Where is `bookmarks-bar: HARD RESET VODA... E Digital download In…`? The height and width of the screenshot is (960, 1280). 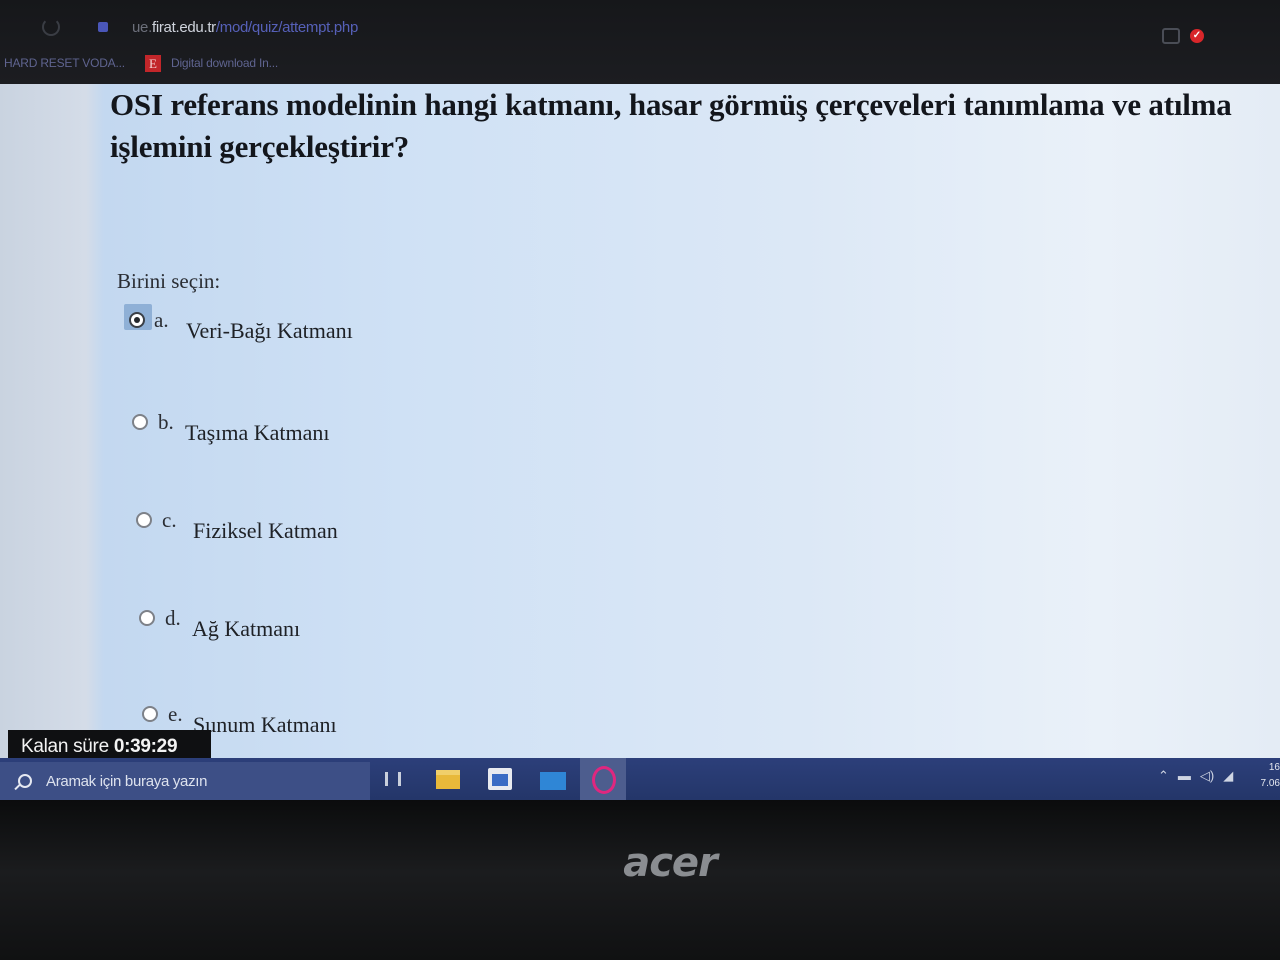
bookmarks-bar: HARD RESET VODA... E Digital download In… is located at coordinates (640, 64).